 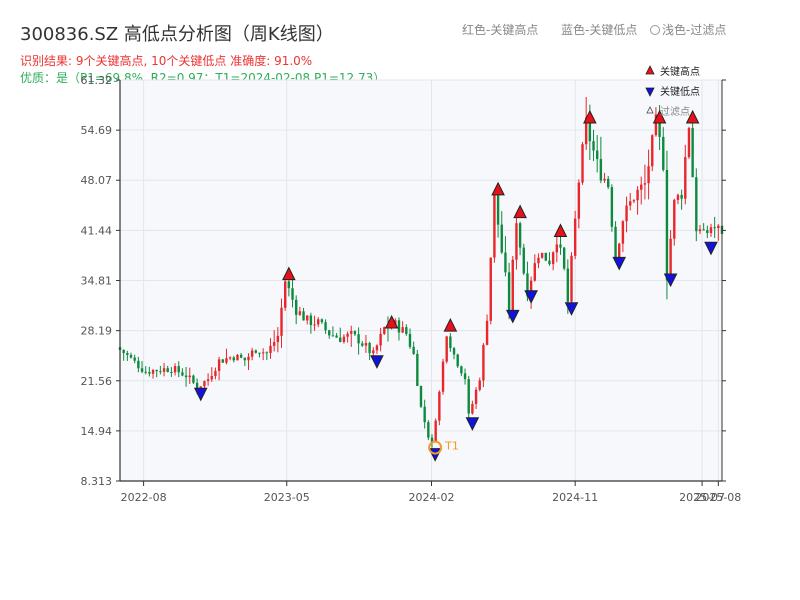 I want to click on legend-high-icon, so click(x=650, y=70).